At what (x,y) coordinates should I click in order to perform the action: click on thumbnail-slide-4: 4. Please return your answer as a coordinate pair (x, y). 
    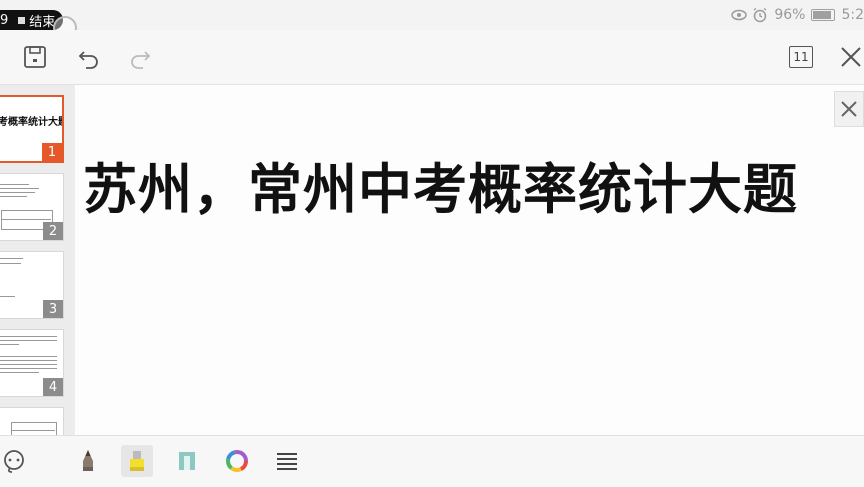
    Looking at the image, I should click on (32, 363).